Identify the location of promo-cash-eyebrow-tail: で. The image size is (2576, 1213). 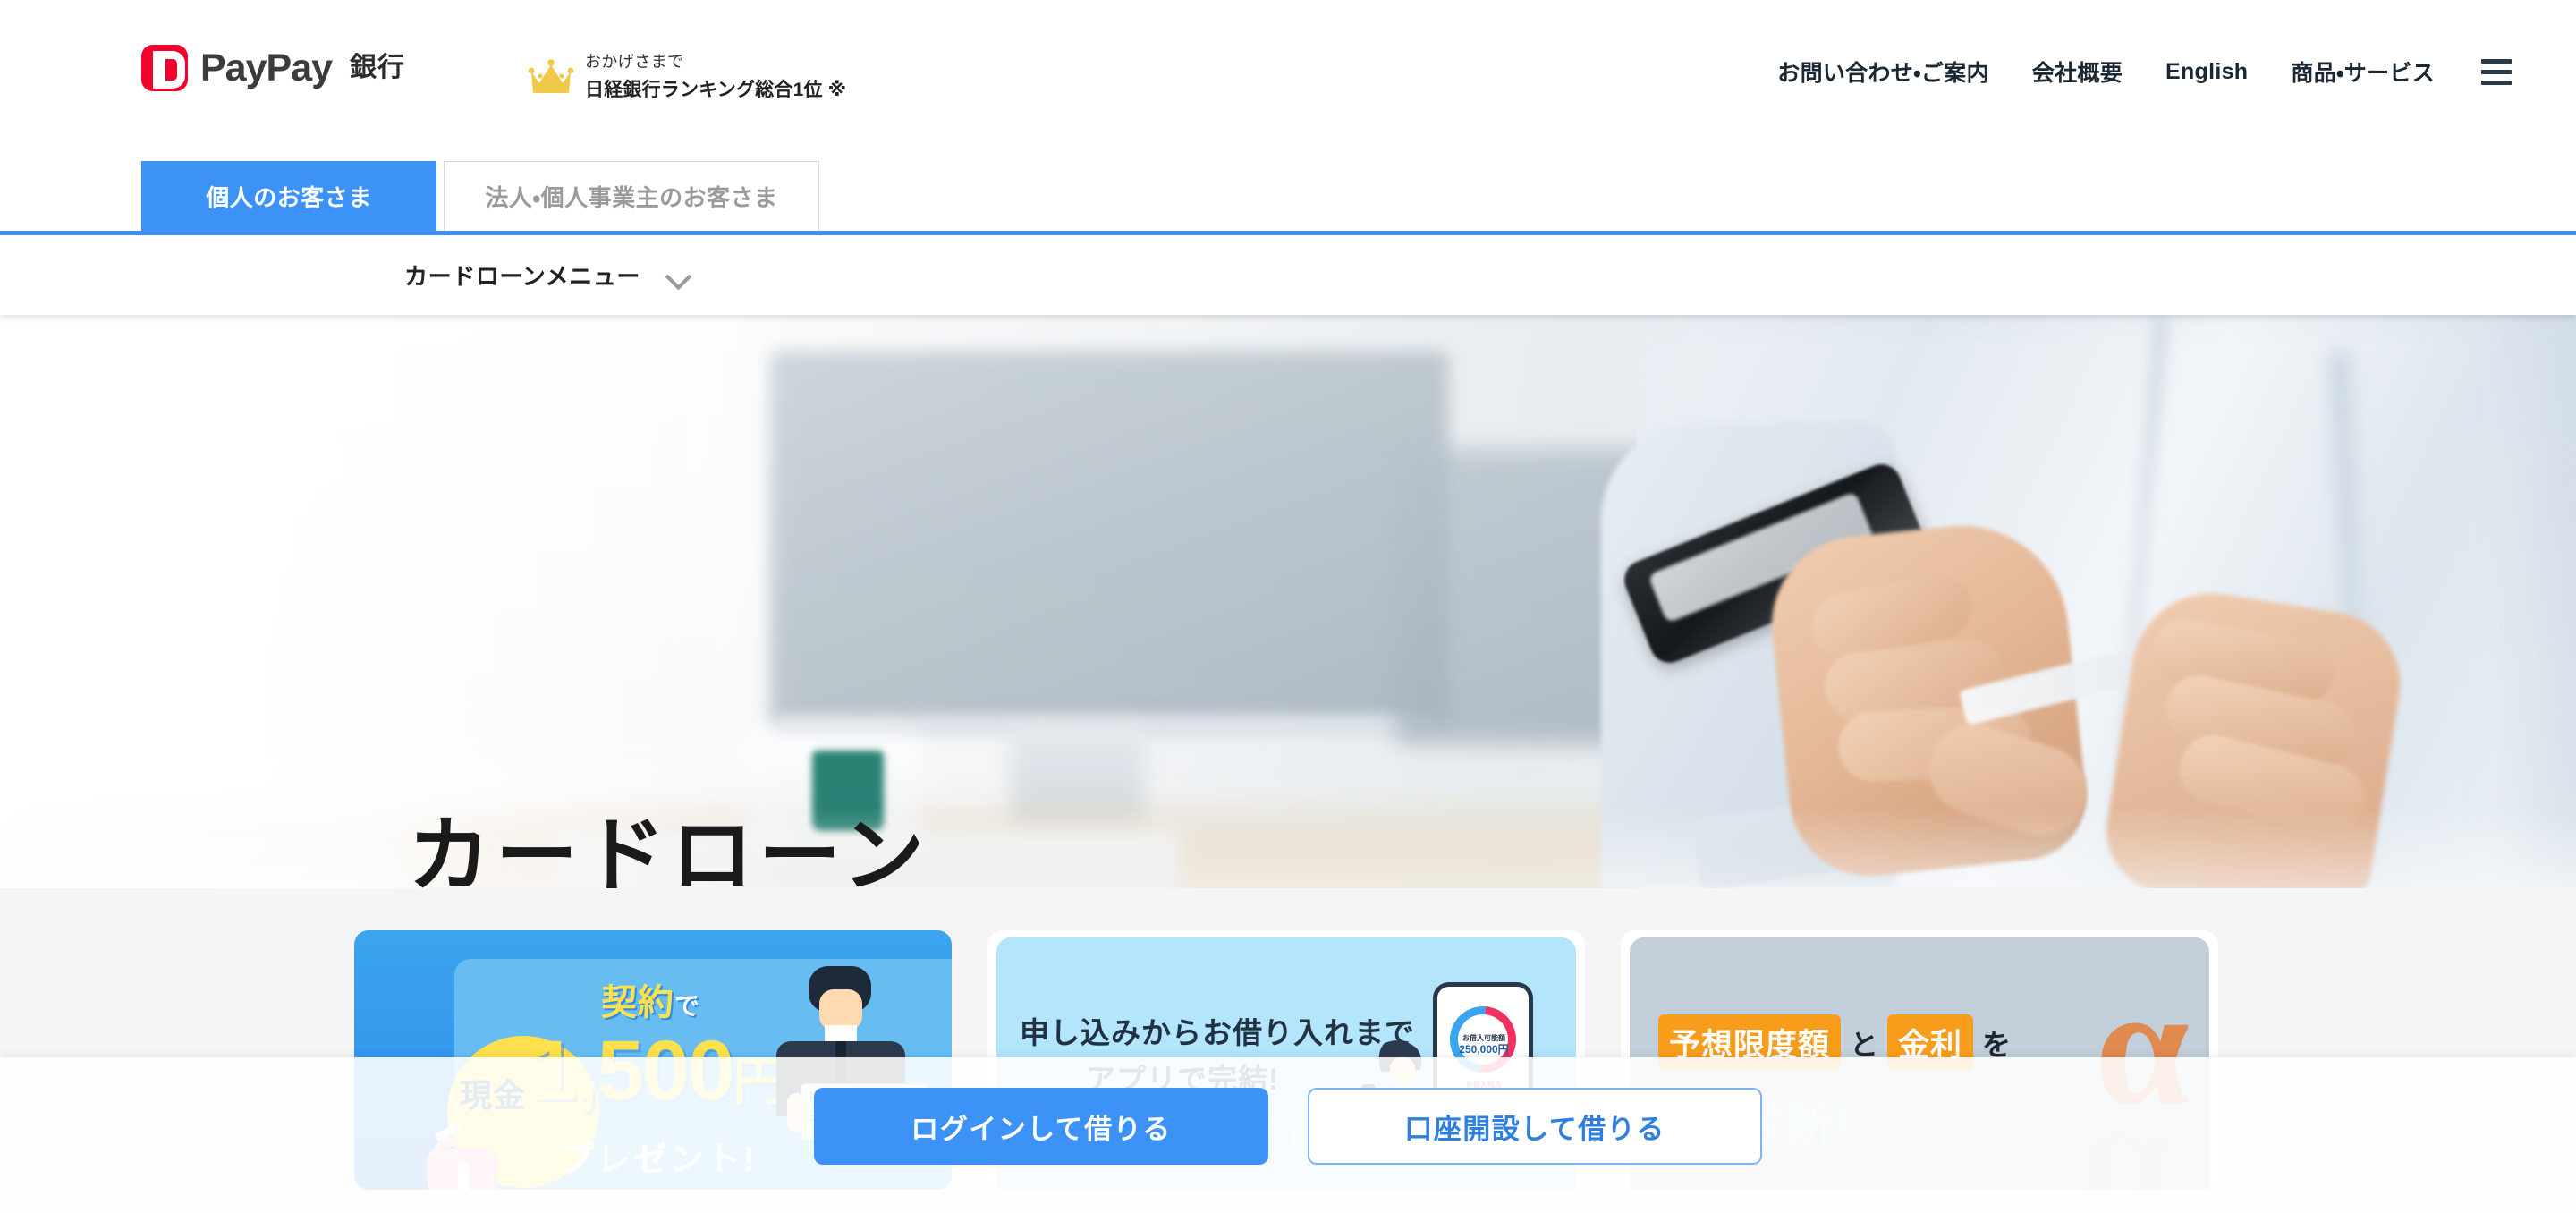
(687, 1006).